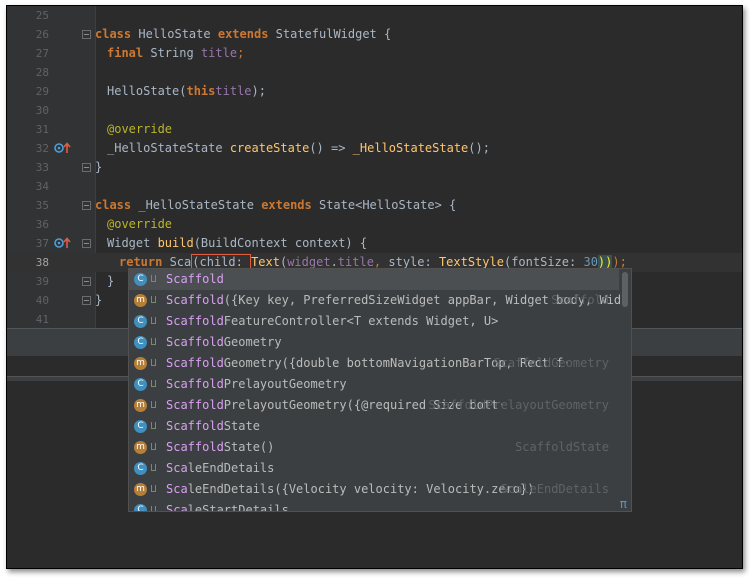 The image size is (750, 578). I want to click on line-number: 32, so click(42, 148).